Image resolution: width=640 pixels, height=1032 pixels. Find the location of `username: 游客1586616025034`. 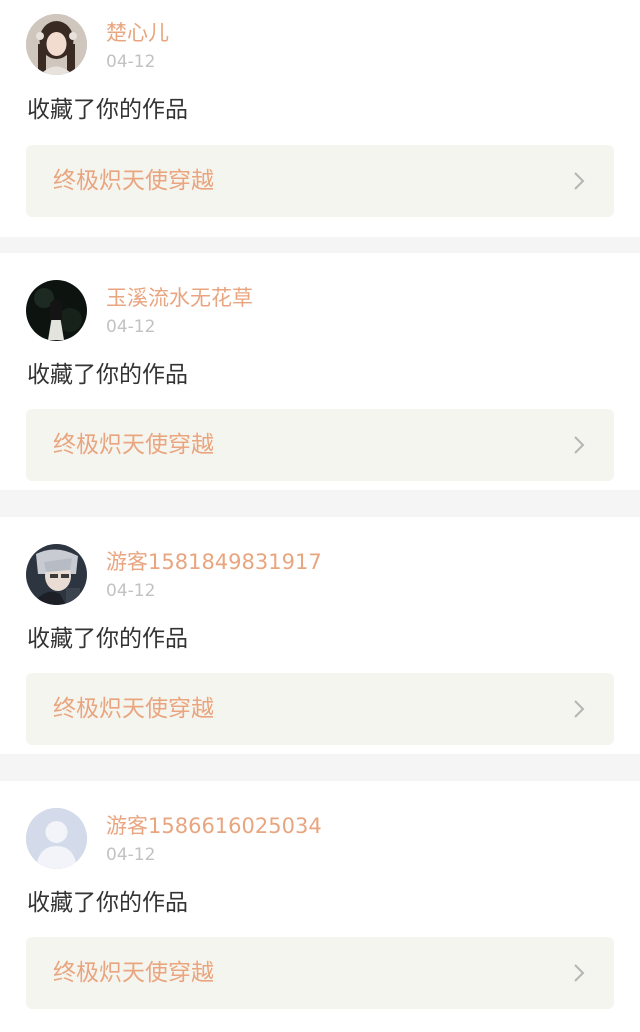

username: 游客1586616025034 is located at coordinates (214, 826).